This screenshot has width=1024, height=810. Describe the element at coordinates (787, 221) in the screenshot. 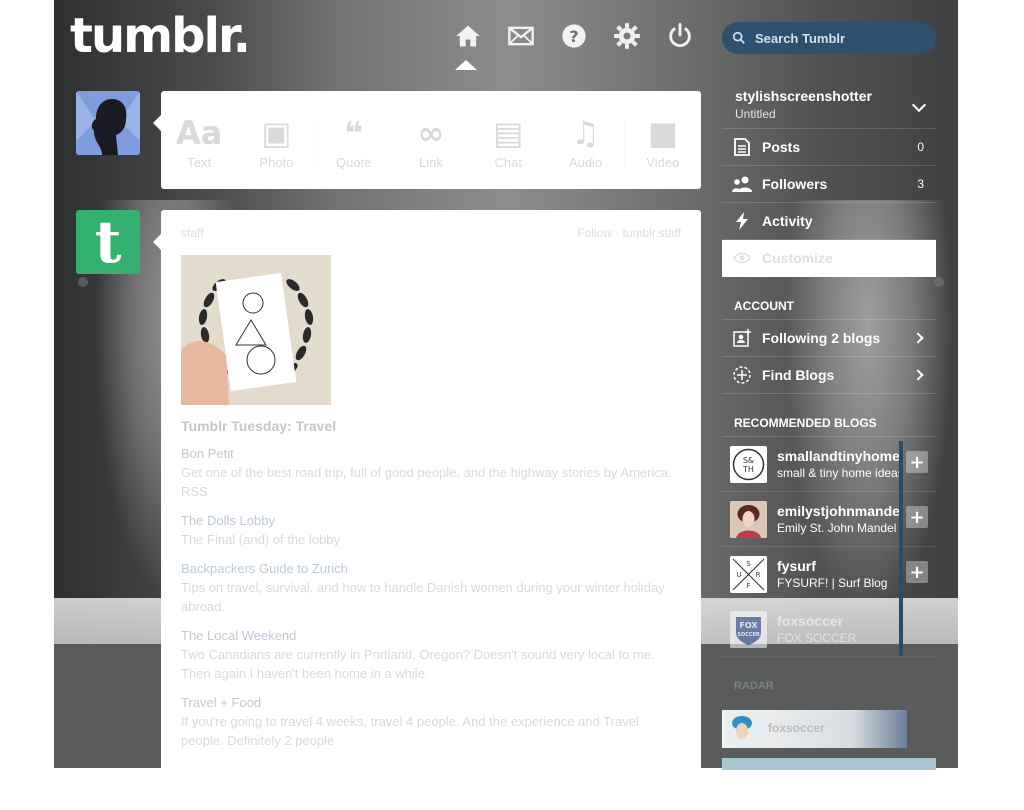

I see `sidebar-item-label: Activity` at that location.